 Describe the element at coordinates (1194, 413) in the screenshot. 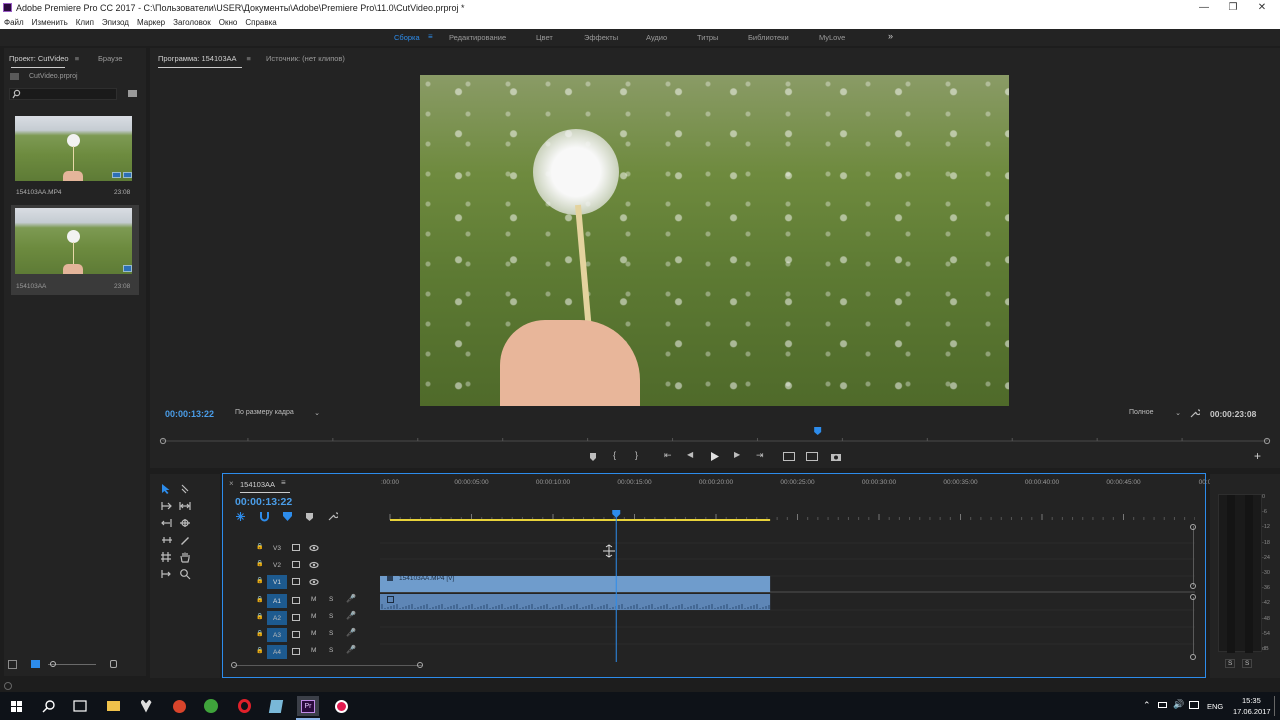

I see `wrench-icon` at that location.